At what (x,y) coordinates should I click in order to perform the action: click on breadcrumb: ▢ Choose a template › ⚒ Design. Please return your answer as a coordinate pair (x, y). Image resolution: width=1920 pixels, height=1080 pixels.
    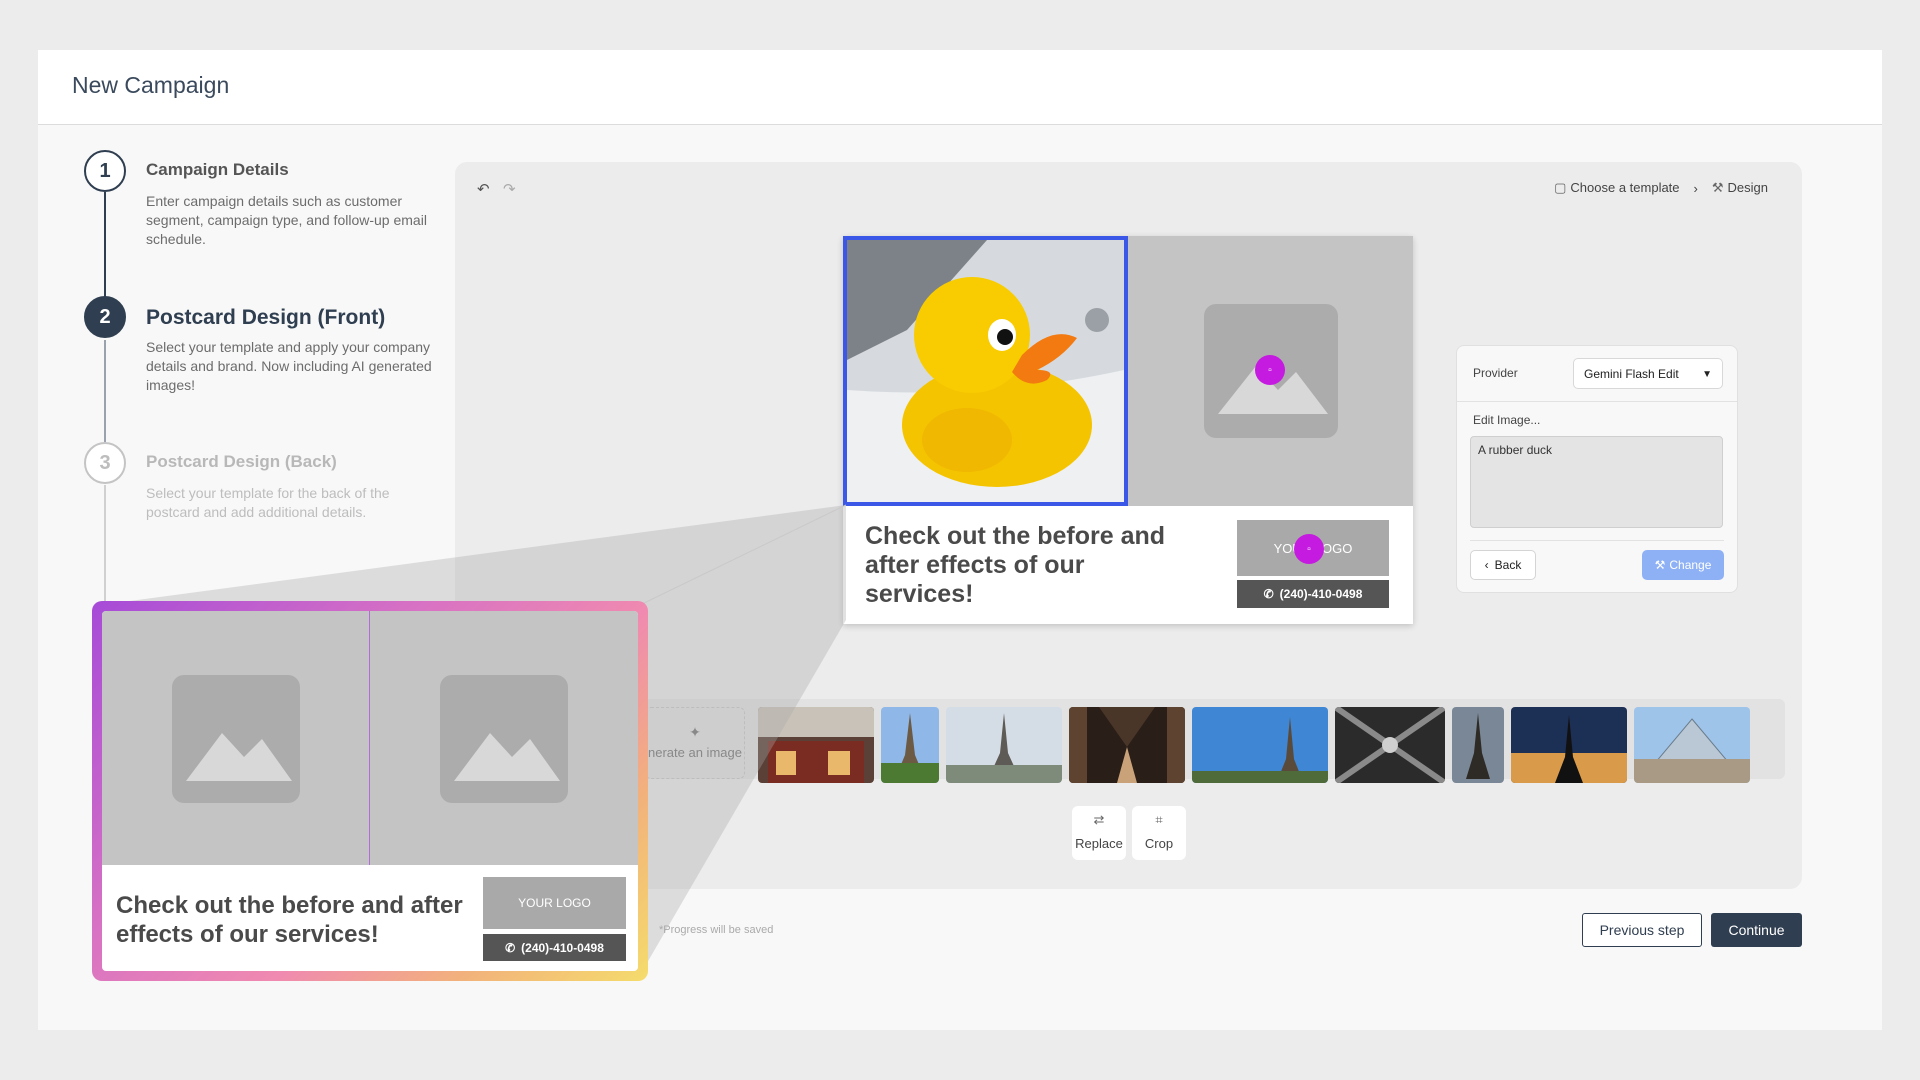
    Looking at the image, I should click on (1661, 188).